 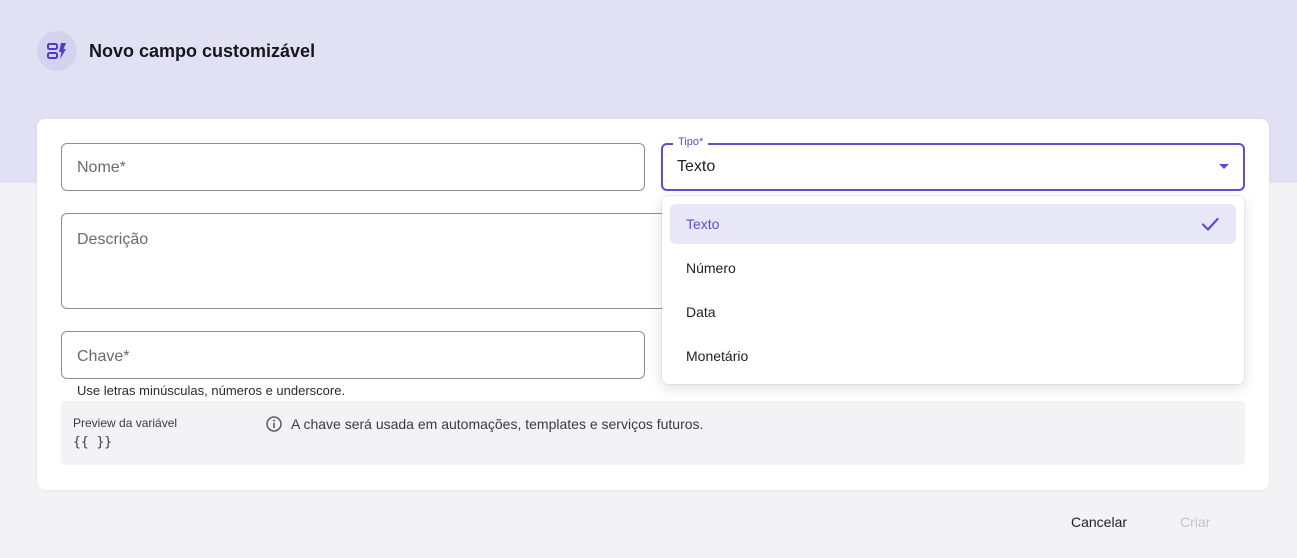 I want to click on option-numero: Número, so click(x=953, y=268).